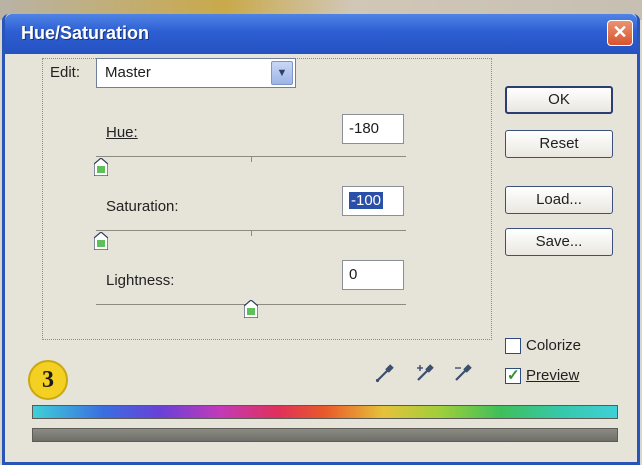 This screenshot has width=642, height=465. Describe the element at coordinates (65, 72) in the screenshot. I see `edit-label: Edit:` at that location.